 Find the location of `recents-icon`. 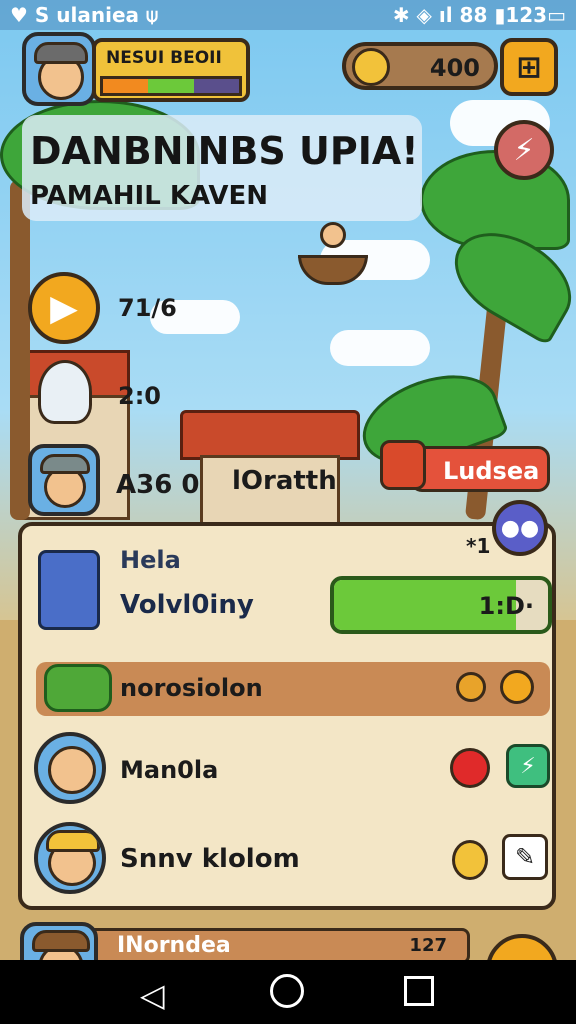

recents-icon is located at coordinates (419, 991).